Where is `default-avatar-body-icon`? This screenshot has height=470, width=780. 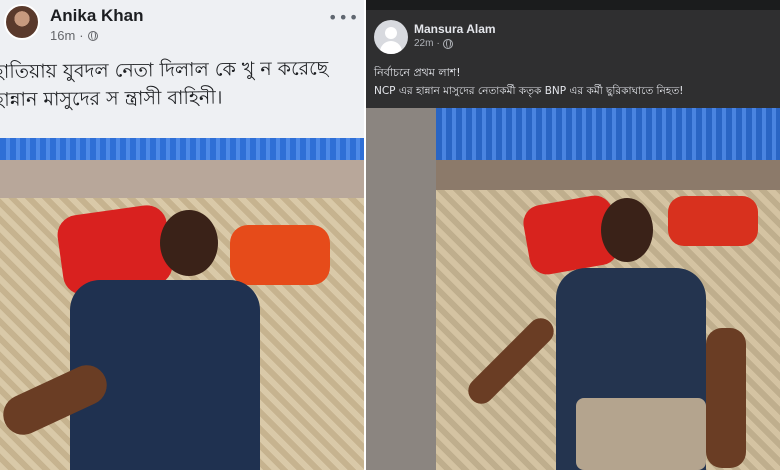 default-avatar-body-icon is located at coordinates (391, 47).